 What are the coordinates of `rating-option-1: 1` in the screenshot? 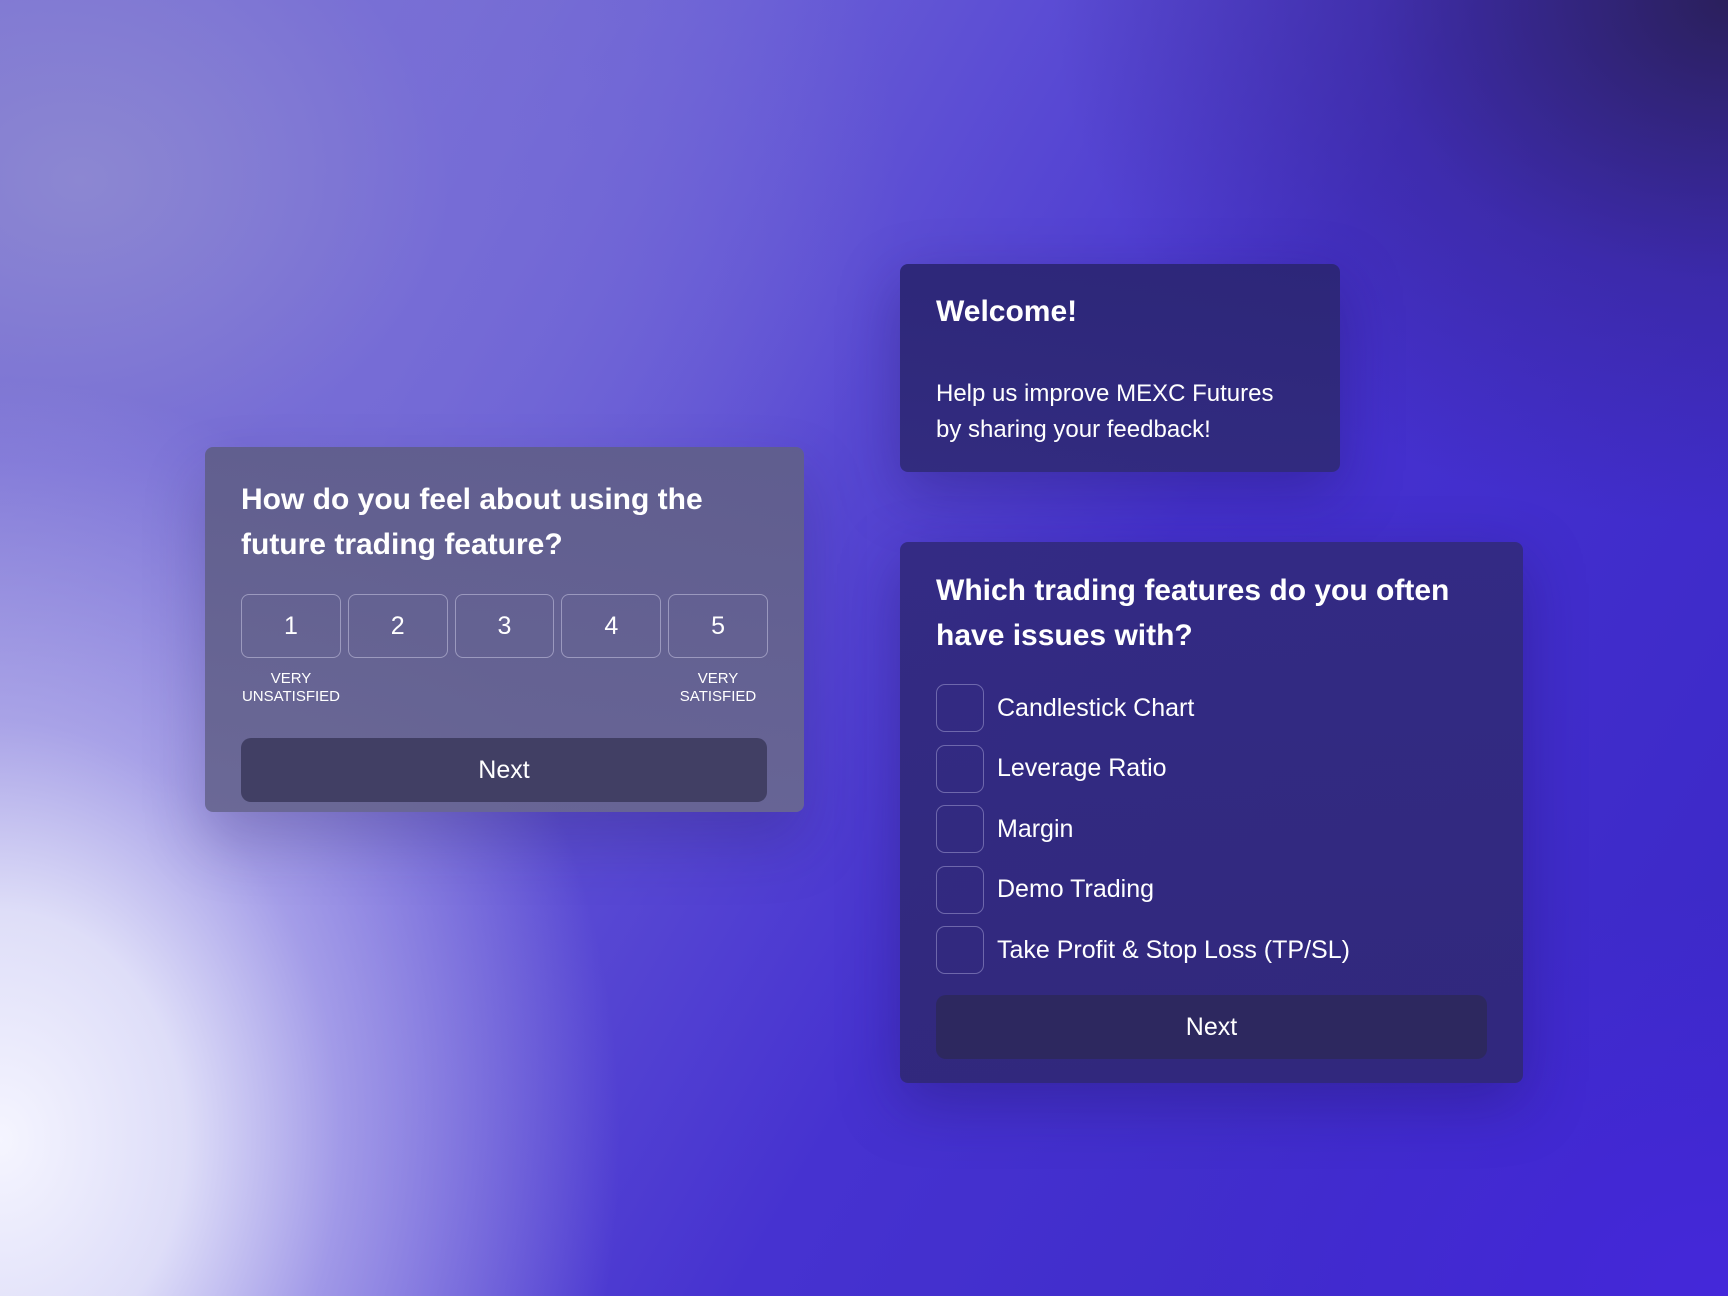 It's located at (291, 626).